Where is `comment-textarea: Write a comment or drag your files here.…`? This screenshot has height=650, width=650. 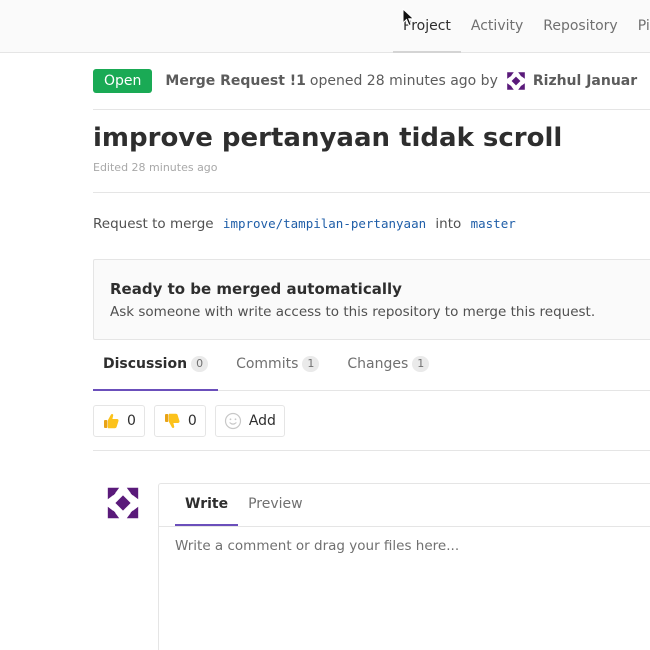
comment-textarea: Write a comment or drag your files here.… is located at coordinates (404, 546).